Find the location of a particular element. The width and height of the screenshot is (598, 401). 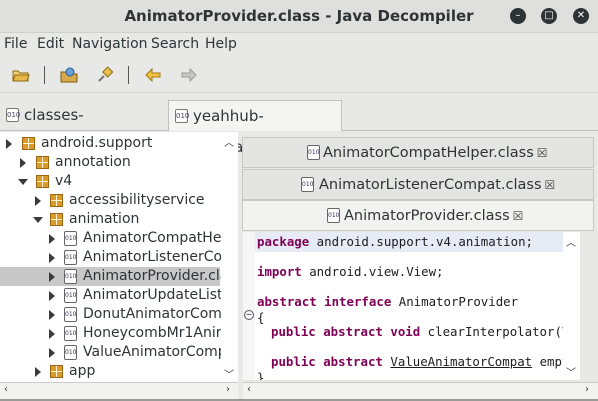

tree-node: 010 AnimatorCompatHel is located at coordinates (112, 238).